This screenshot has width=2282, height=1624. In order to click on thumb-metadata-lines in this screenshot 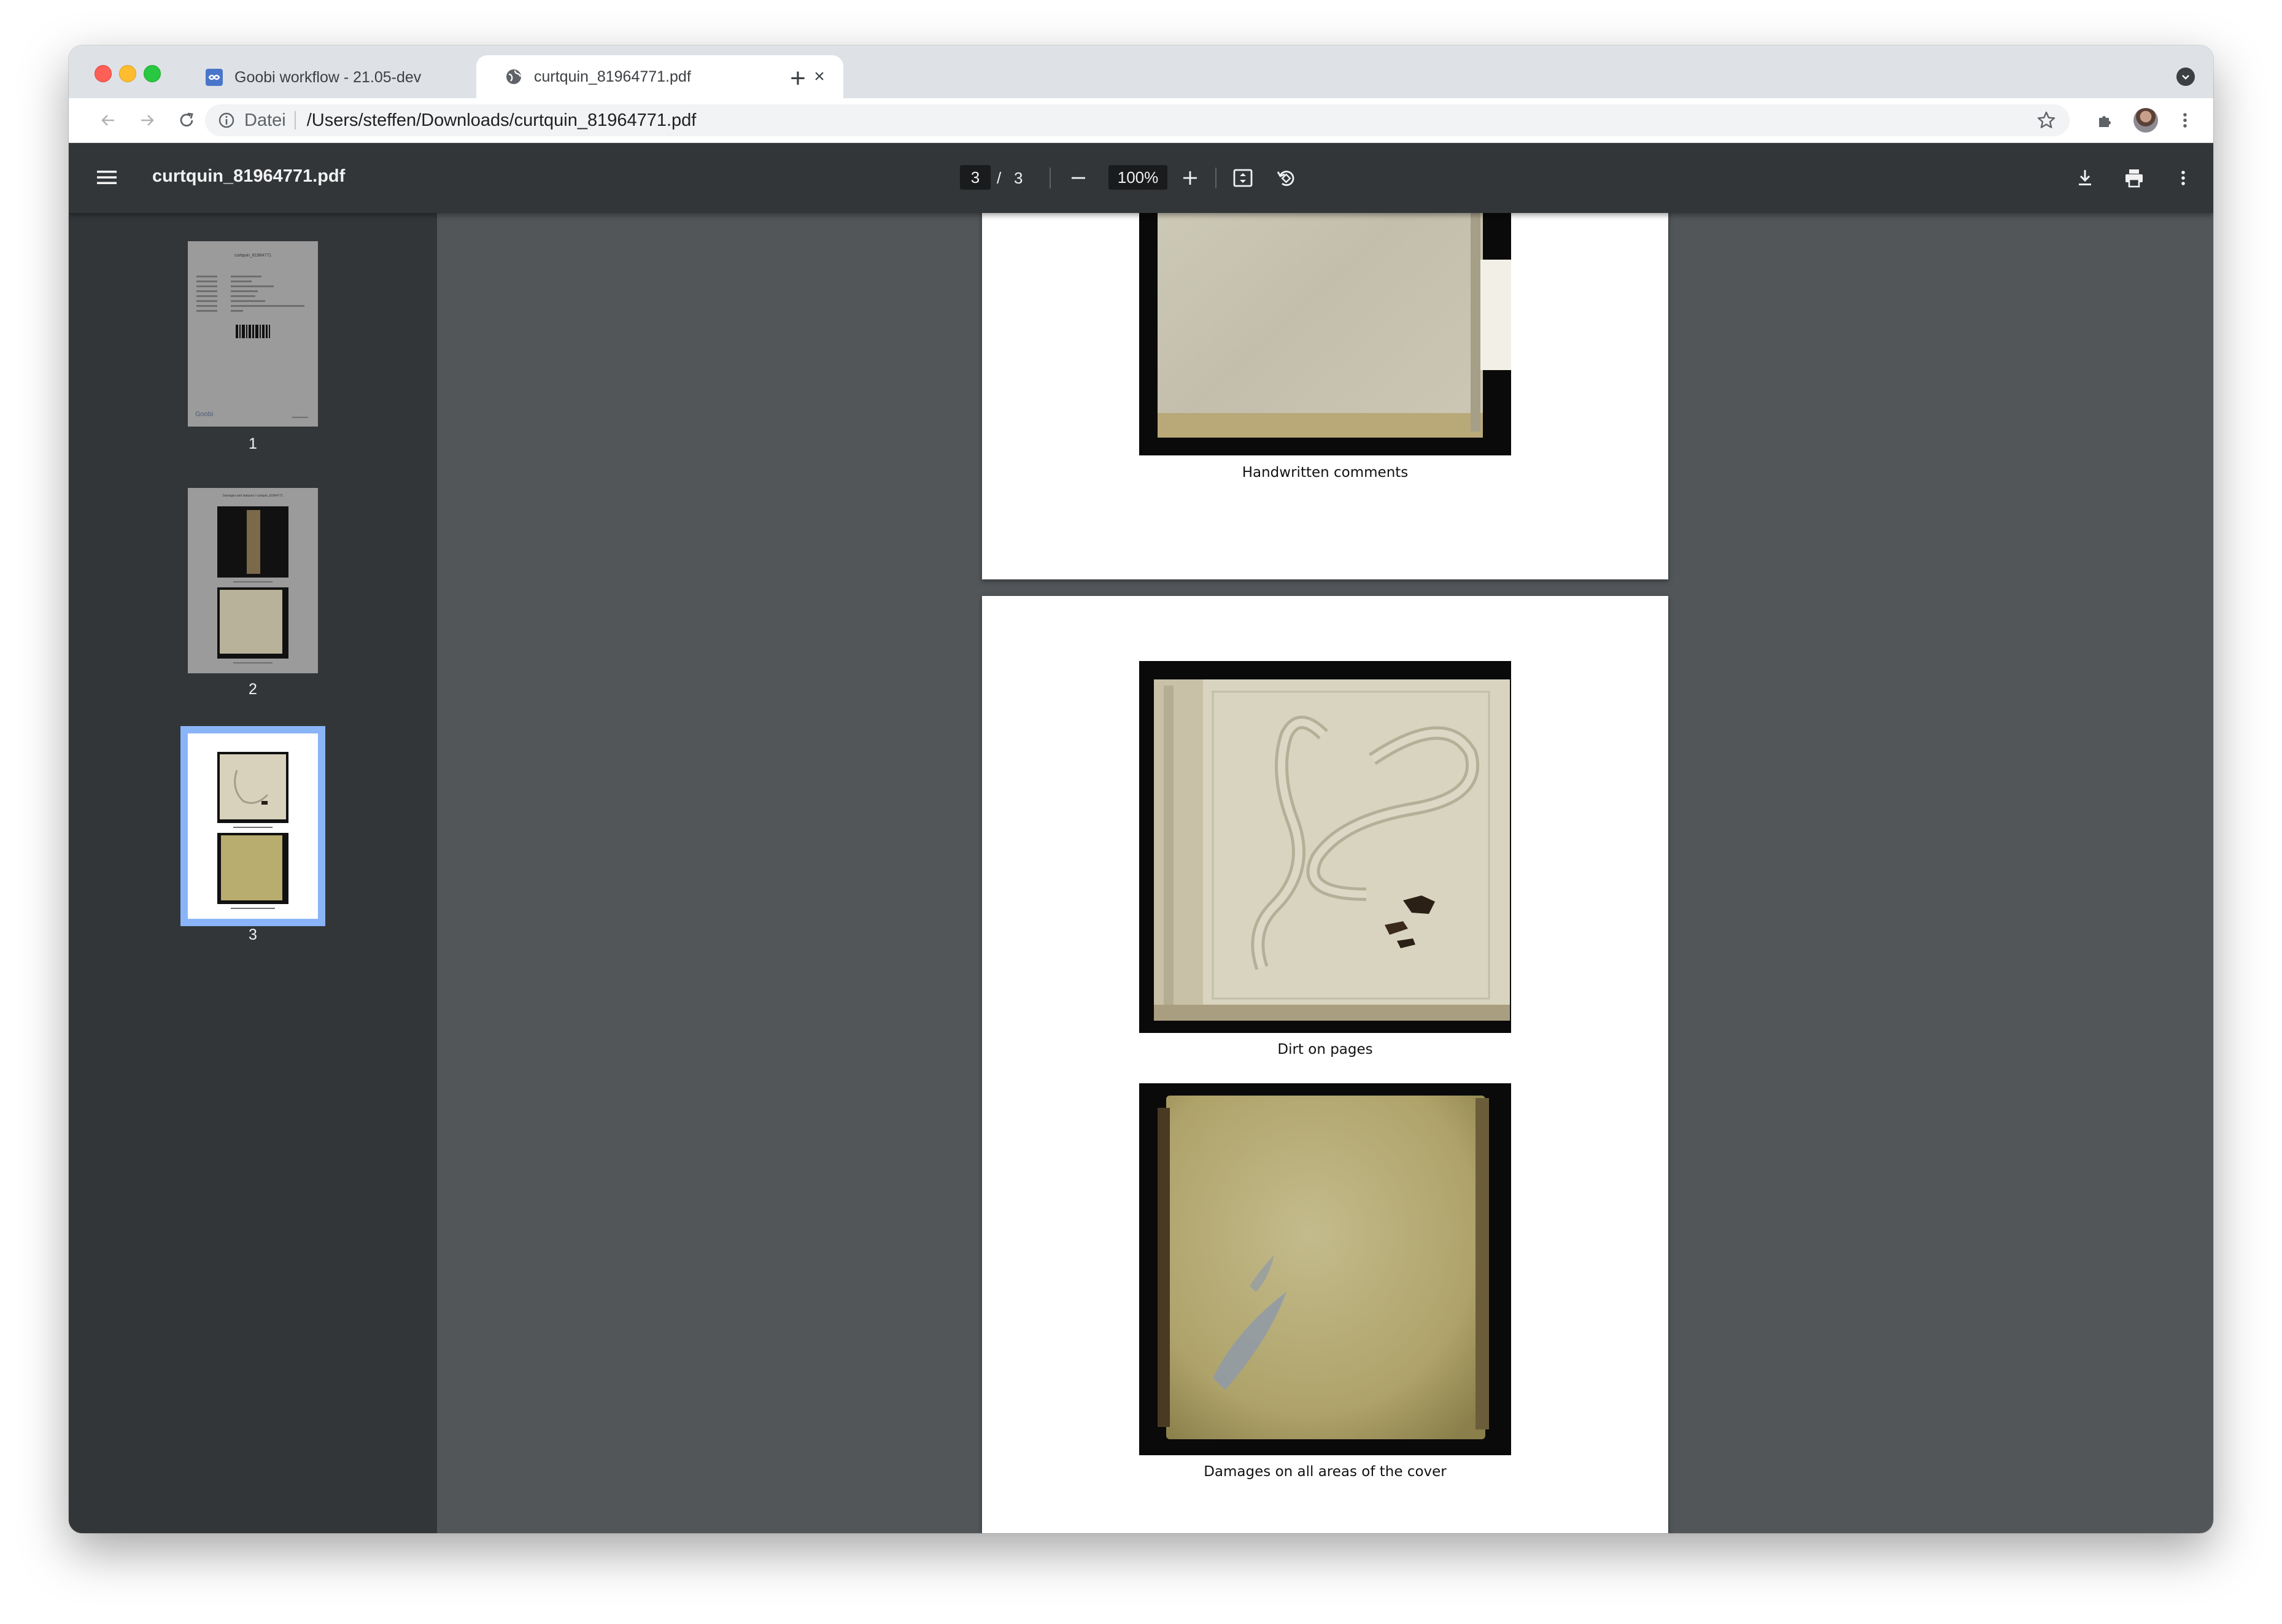, I will do `click(252, 347)`.